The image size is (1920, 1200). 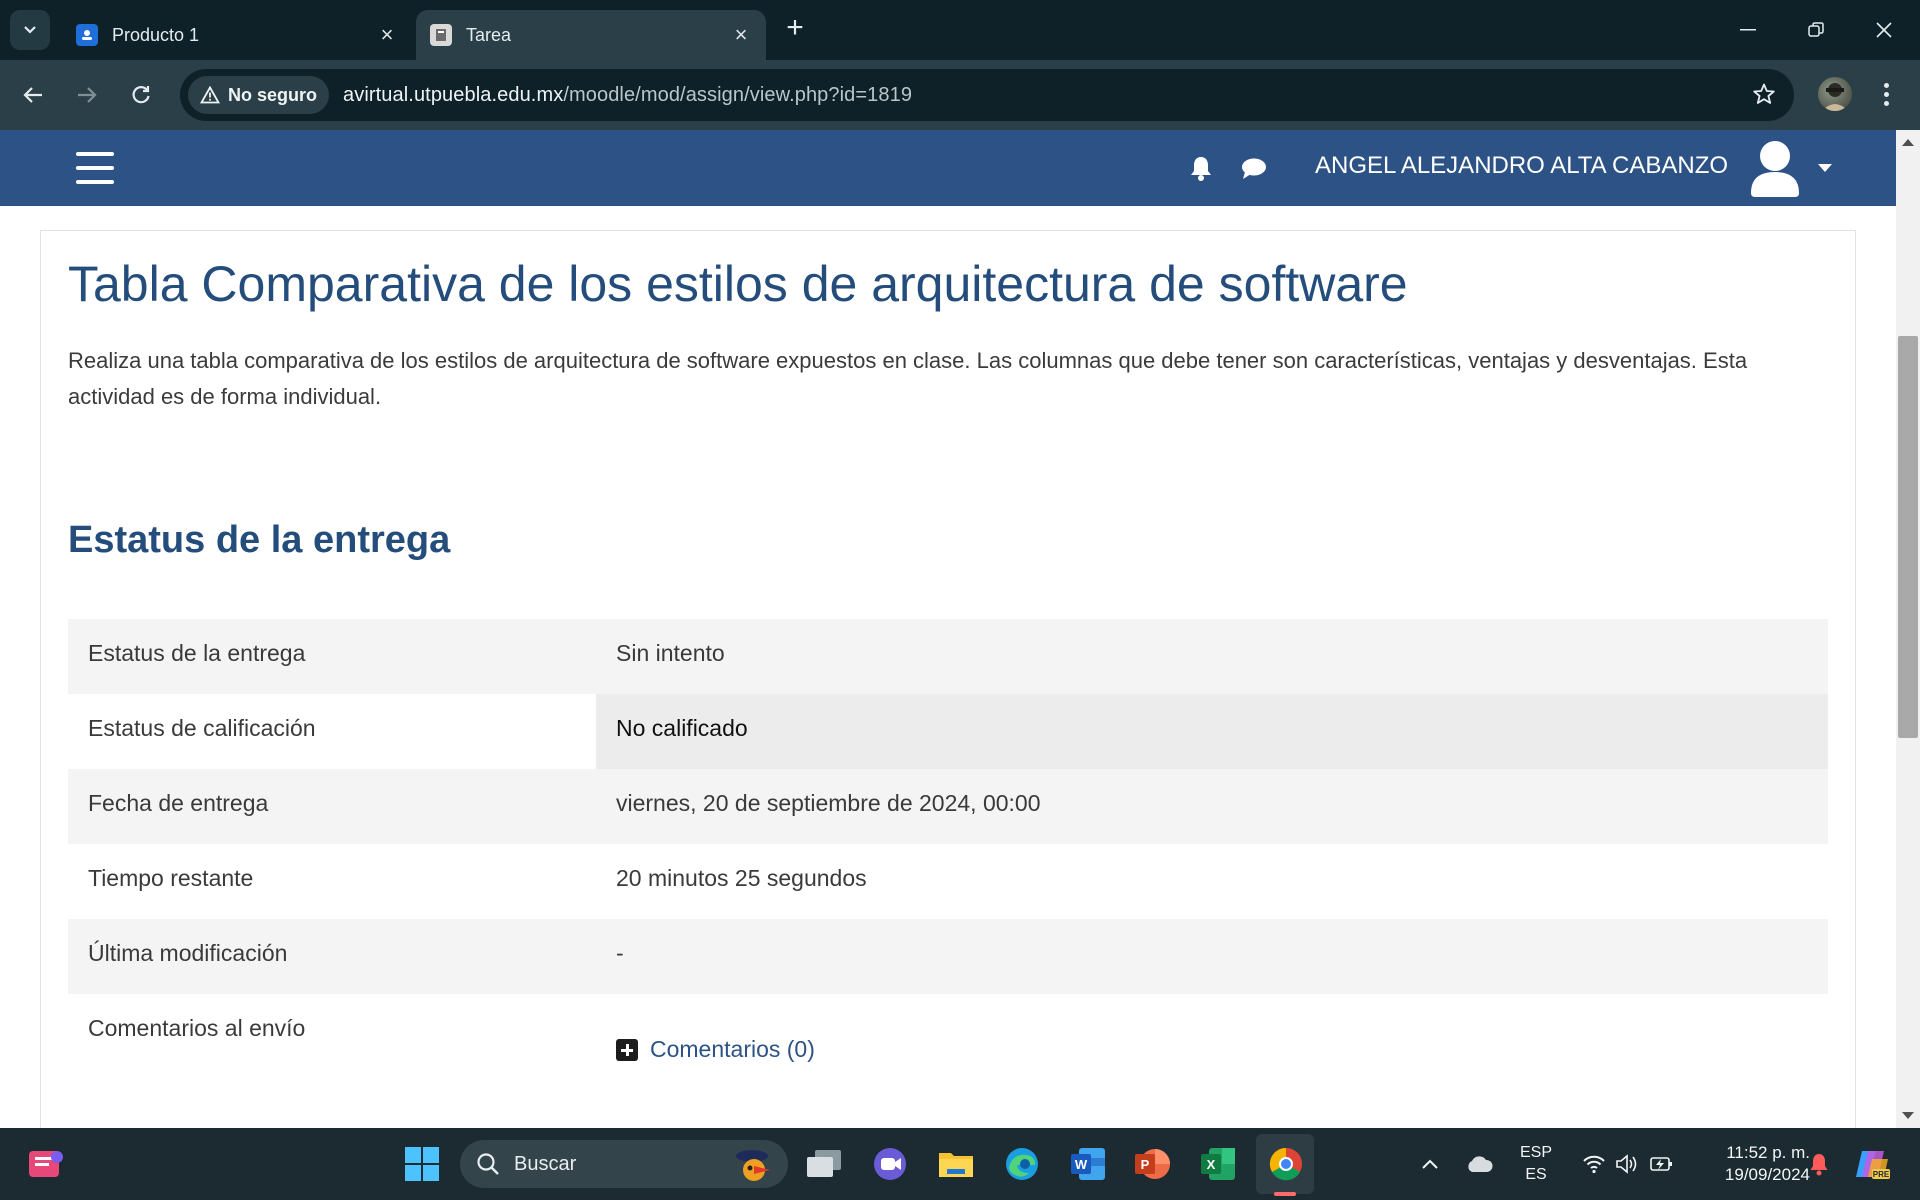 What do you see at coordinates (1211, 1164) in the screenshot?
I see `svg-text: X` at bounding box center [1211, 1164].